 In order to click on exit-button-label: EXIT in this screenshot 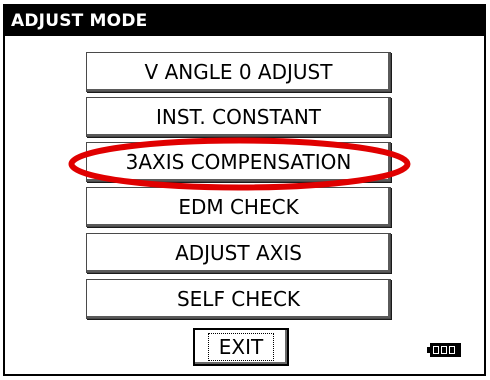, I will do `click(241, 347)`.